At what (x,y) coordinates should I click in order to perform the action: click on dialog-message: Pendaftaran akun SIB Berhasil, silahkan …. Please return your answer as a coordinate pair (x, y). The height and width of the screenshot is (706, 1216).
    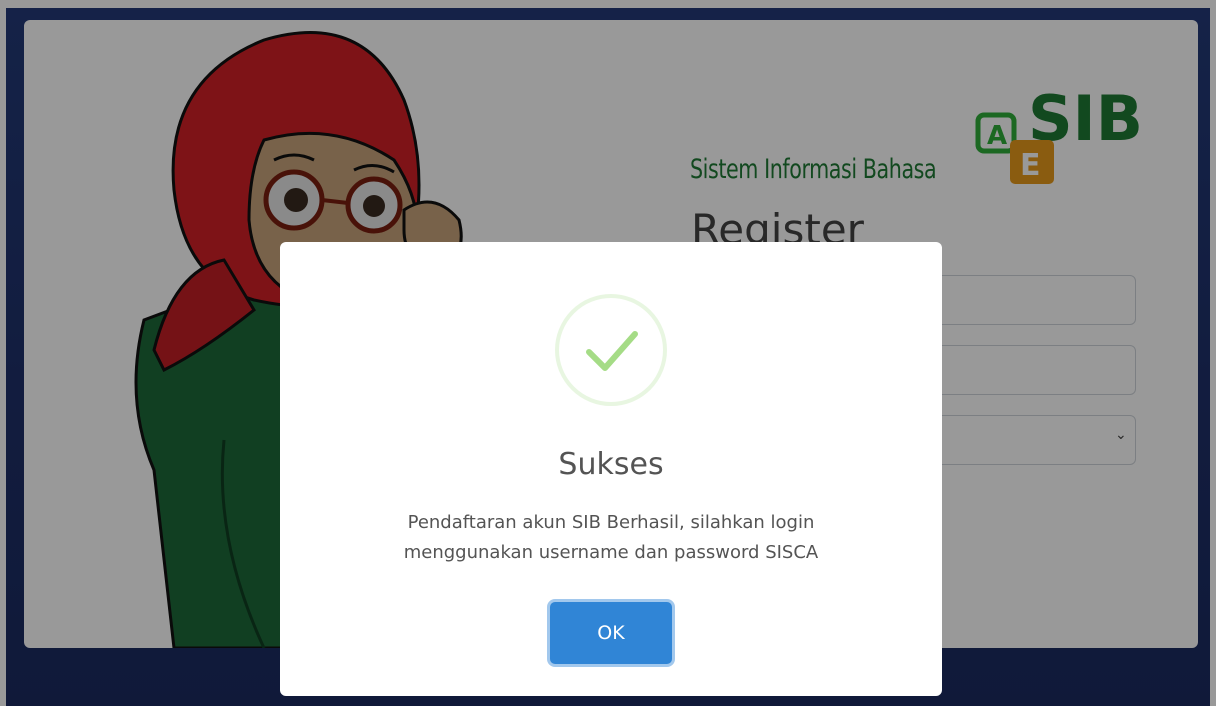
    Looking at the image, I should click on (611, 537).